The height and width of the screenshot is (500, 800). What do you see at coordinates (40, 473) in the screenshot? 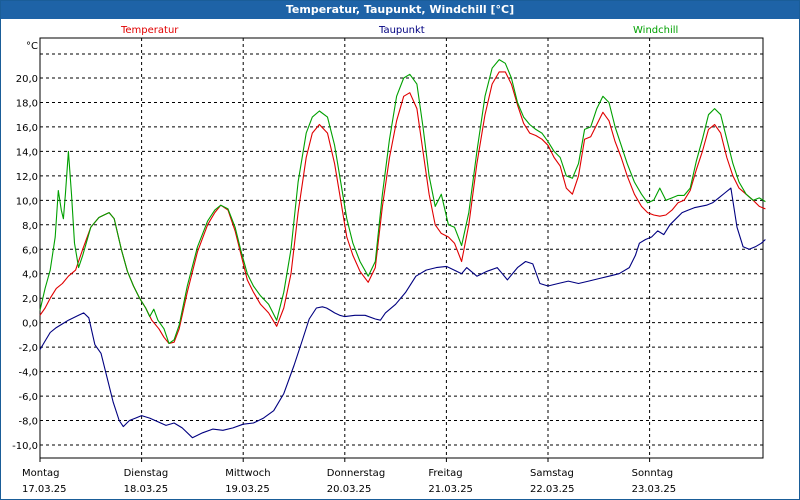
I see `x-day-label: Montag` at bounding box center [40, 473].